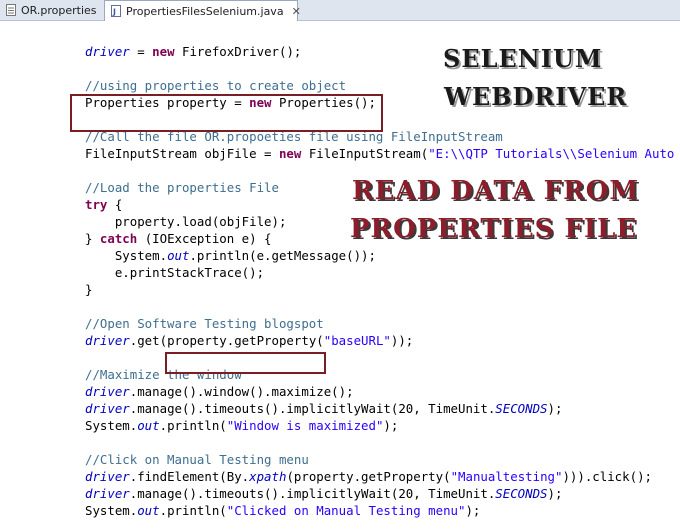  What do you see at coordinates (494, 229) in the screenshot?
I see `overlay-title-properties-file: PROPERTIES FILE` at bounding box center [494, 229].